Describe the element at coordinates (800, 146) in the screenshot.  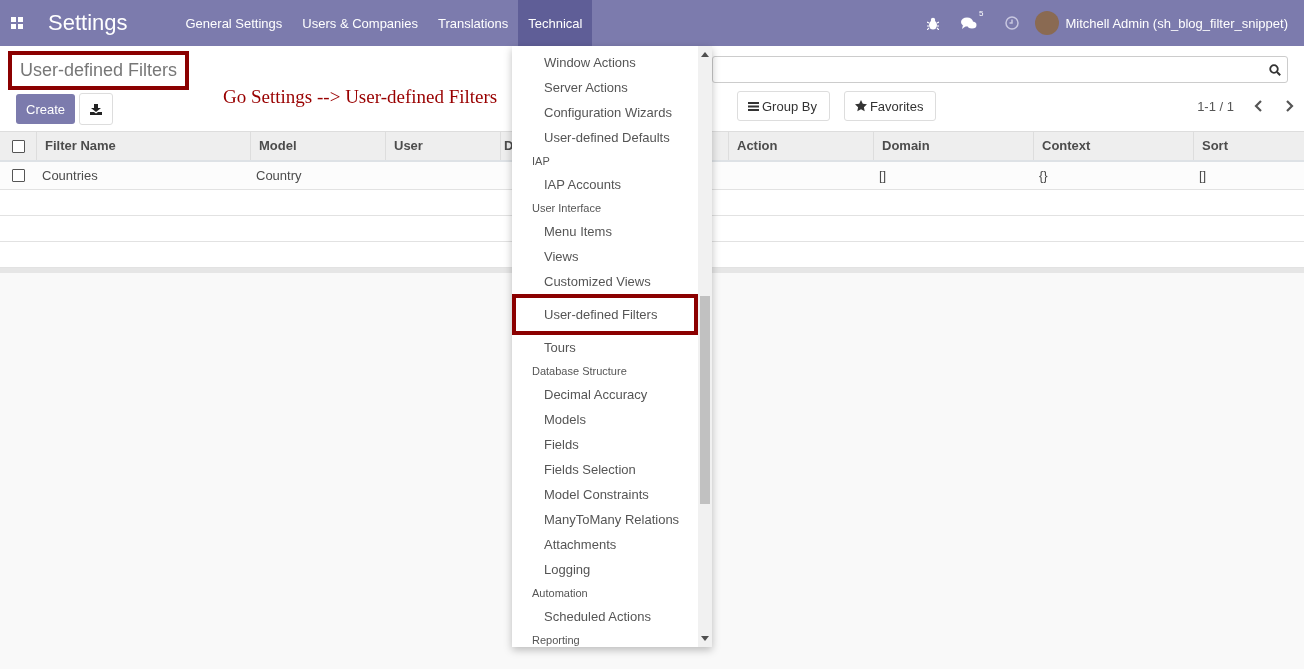
I see `column-header: Action` at that location.